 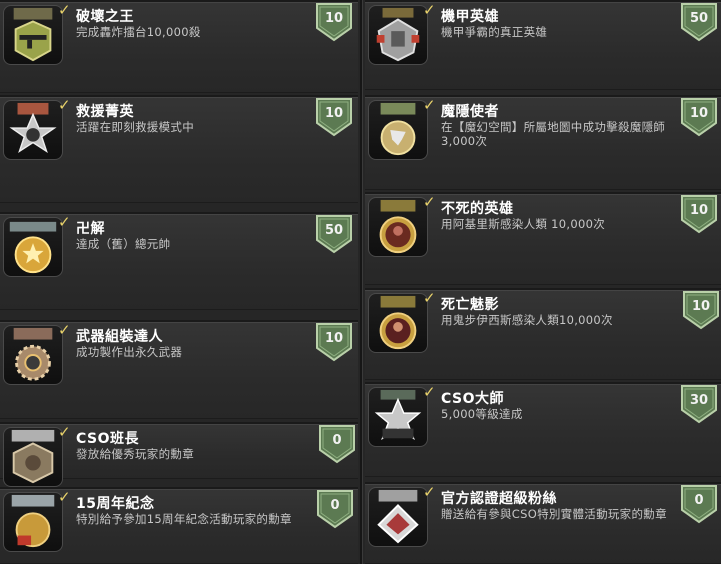 What do you see at coordinates (554, 514) in the screenshot?
I see `achievement-description: 贈送給有參與CSO特別實體活動玩家的勳章` at bounding box center [554, 514].